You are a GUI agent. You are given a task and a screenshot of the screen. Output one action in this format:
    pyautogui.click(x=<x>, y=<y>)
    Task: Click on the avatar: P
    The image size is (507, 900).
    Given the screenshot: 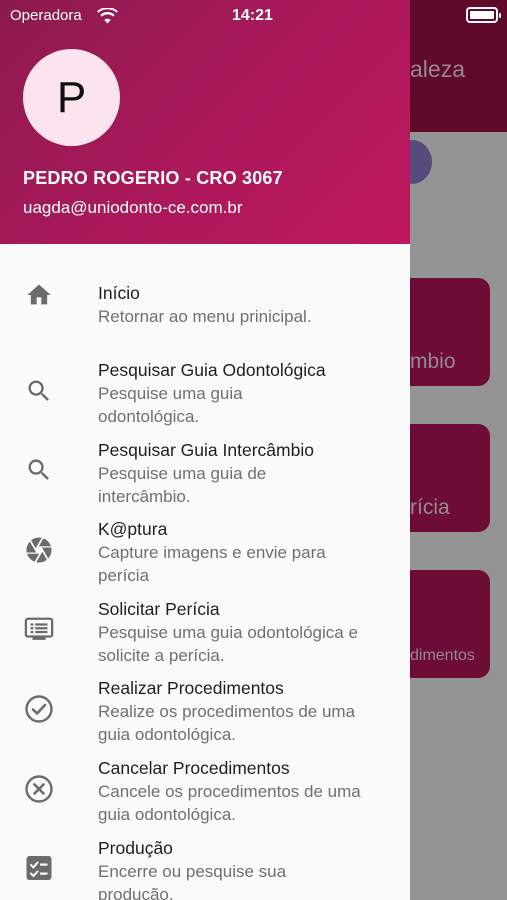 What is the action you would take?
    pyautogui.click(x=71, y=97)
    